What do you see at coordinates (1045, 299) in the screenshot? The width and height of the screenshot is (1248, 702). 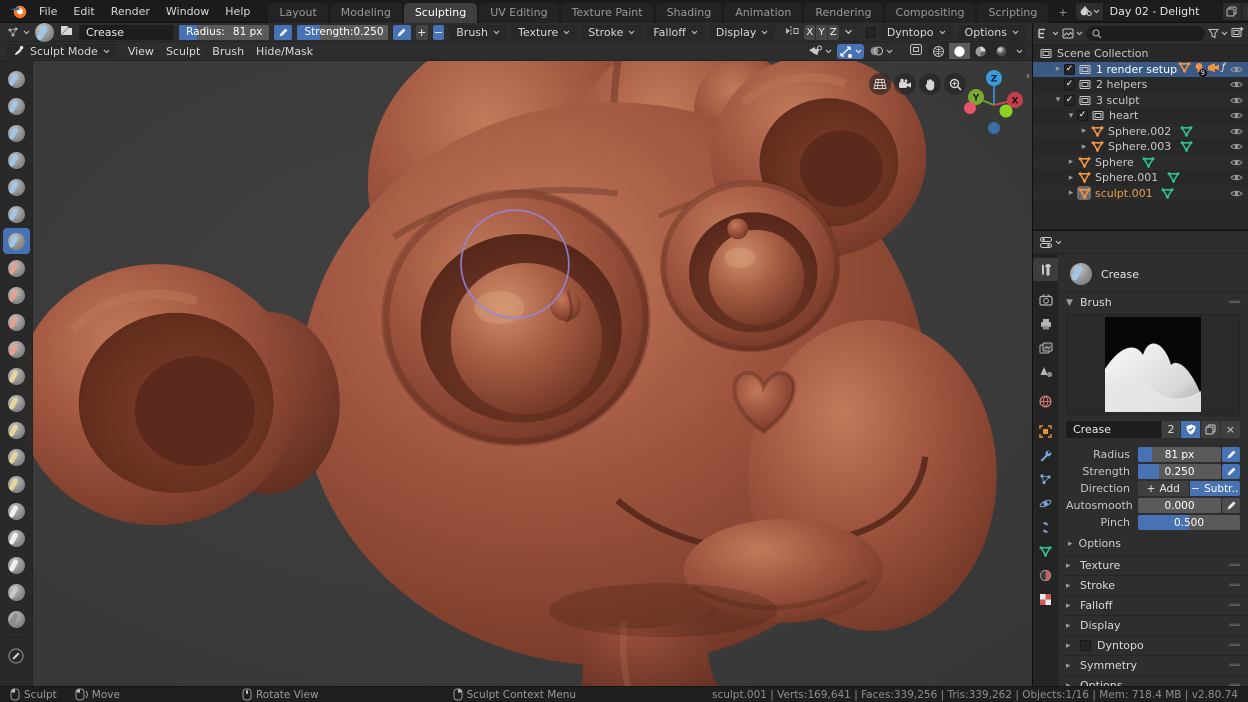 I see `properties-tab-render` at bounding box center [1045, 299].